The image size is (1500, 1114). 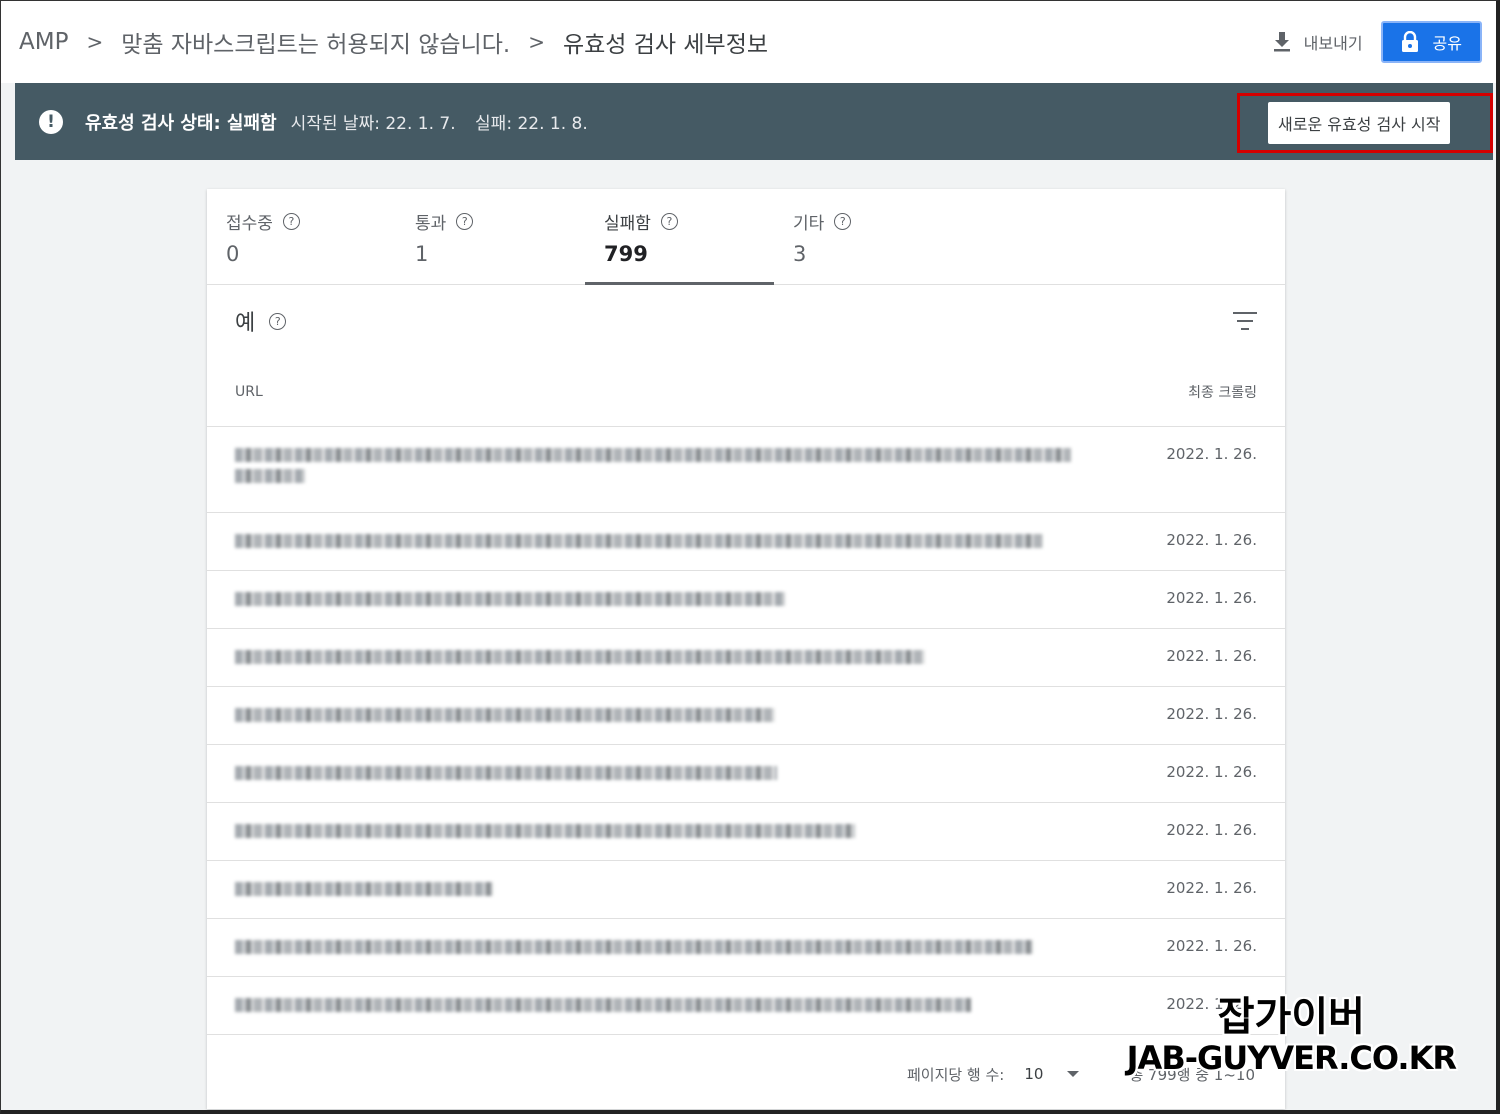 What do you see at coordinates (1245, 321) in the screenshot?
I see `filter-icon` at bounding box center [1245, 321].